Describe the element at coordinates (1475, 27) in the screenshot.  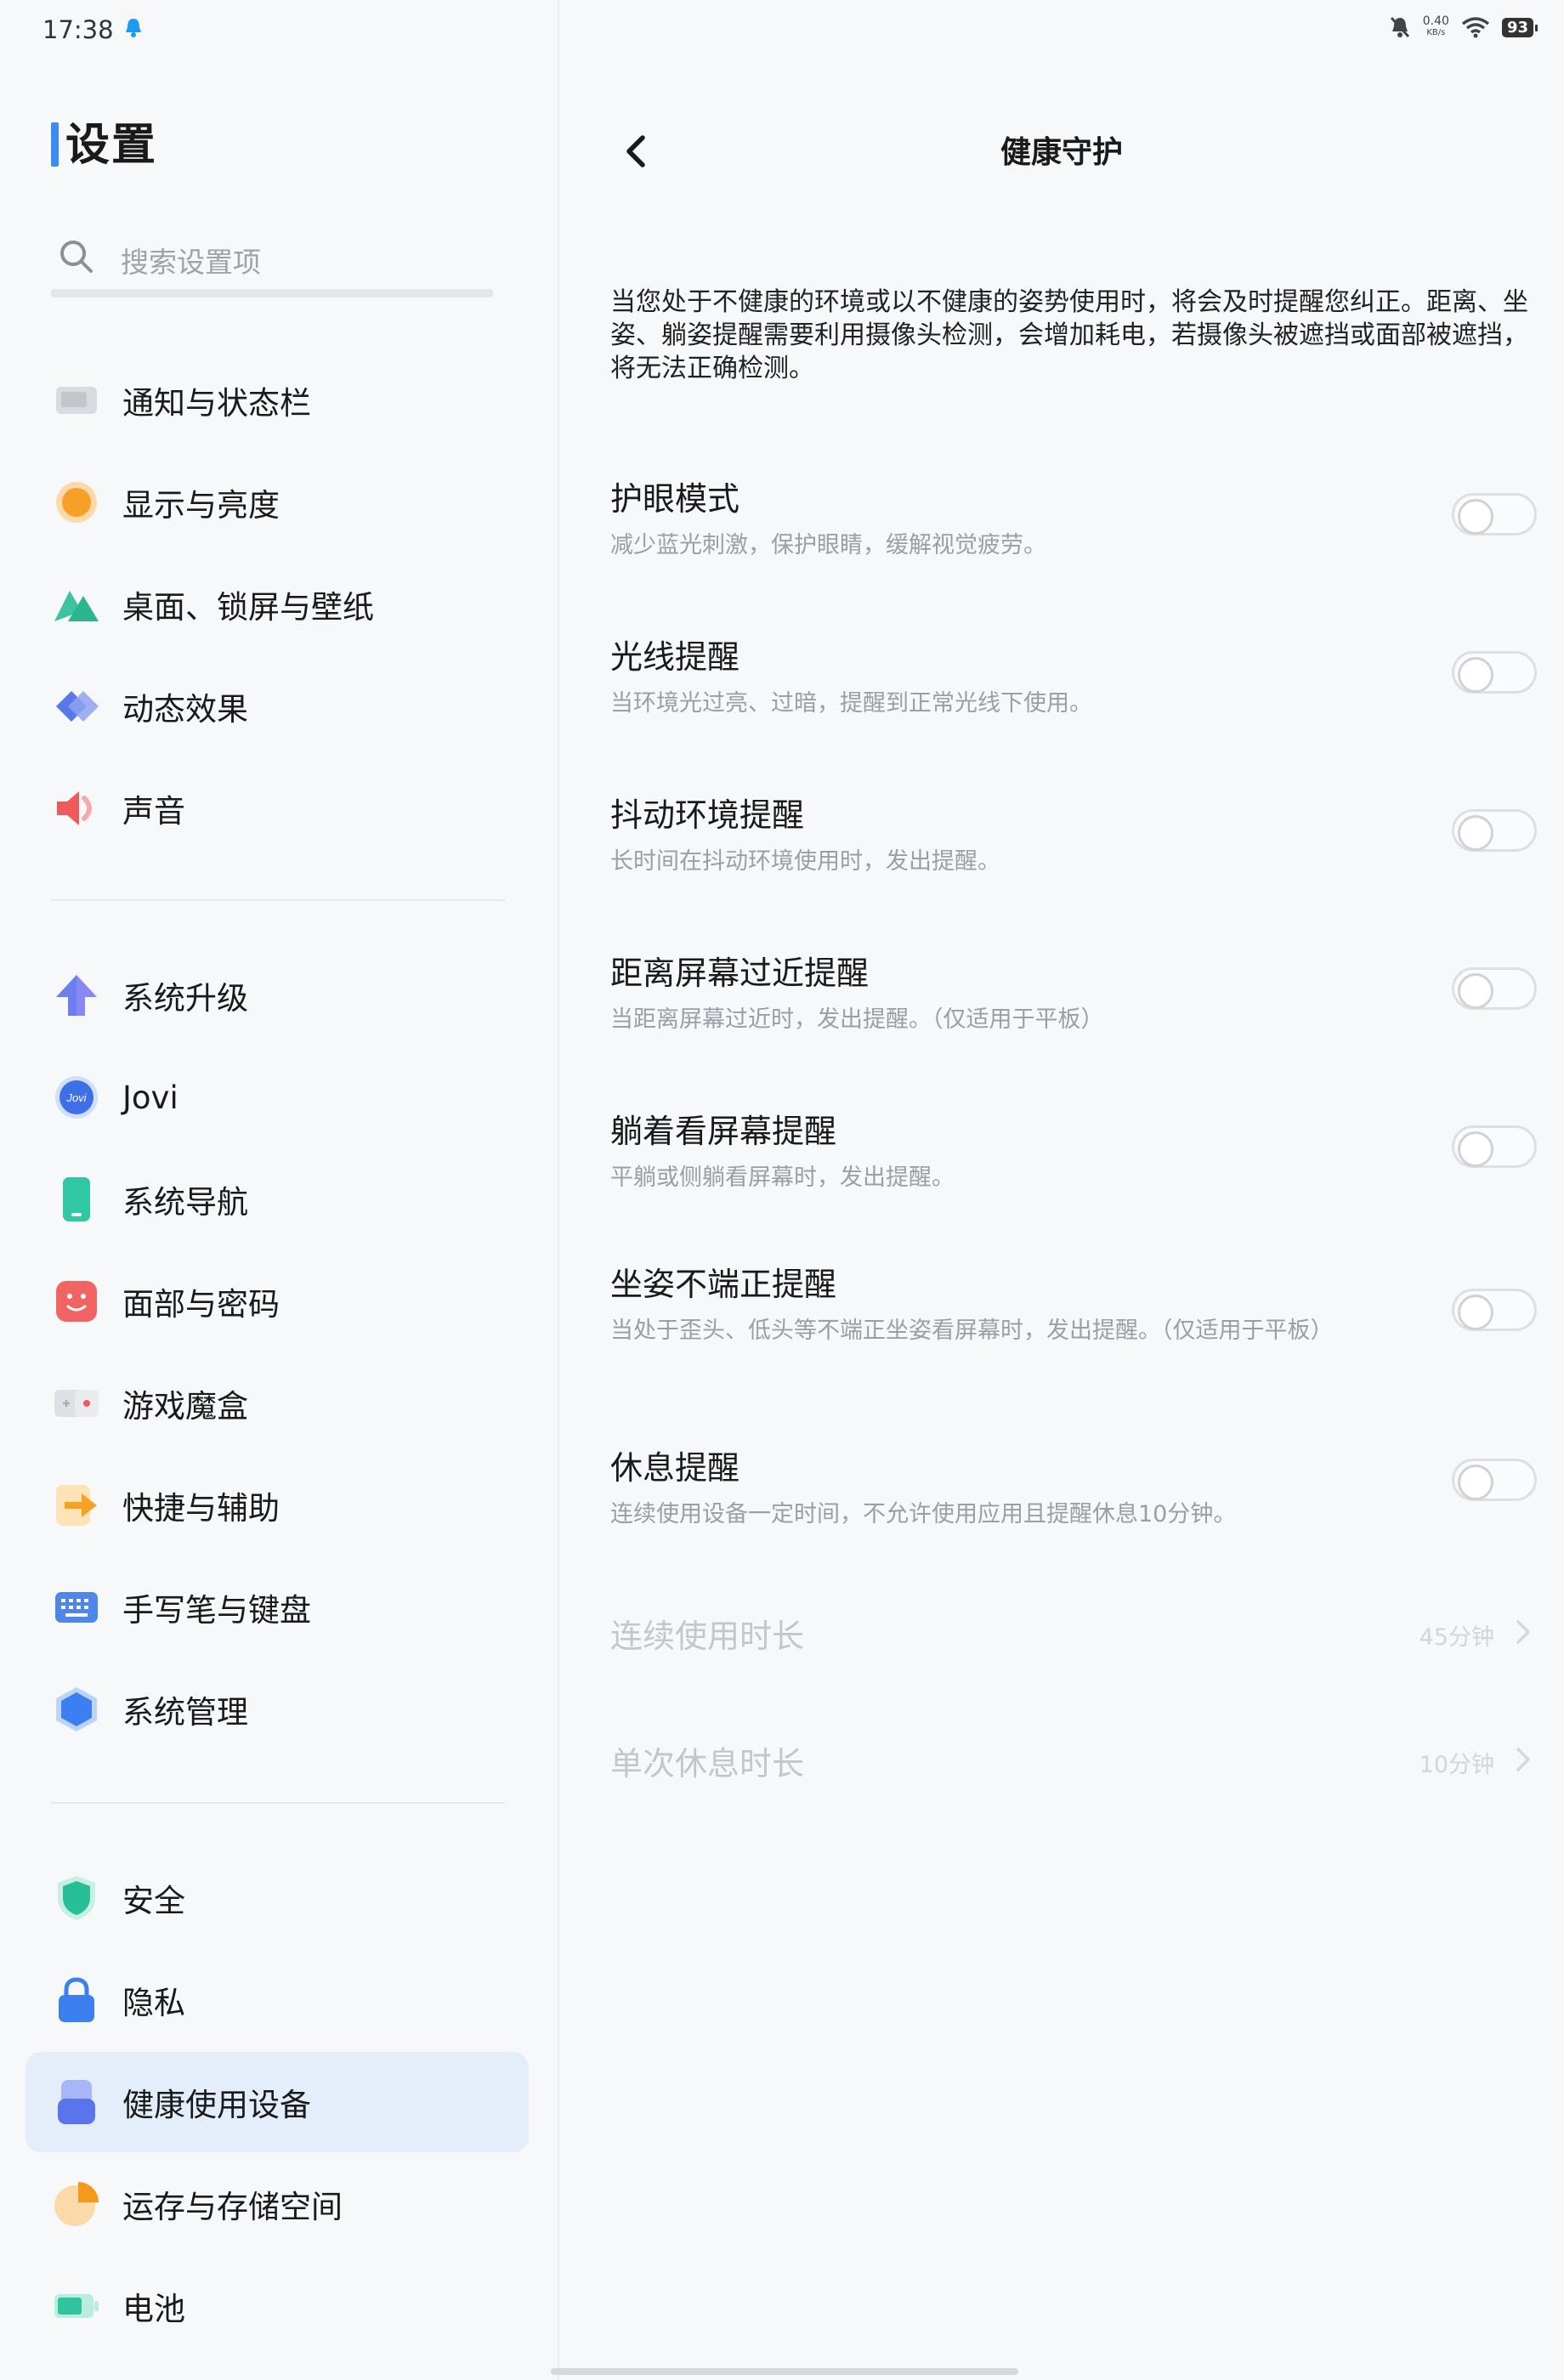
I see `wifi-icon` at that location.